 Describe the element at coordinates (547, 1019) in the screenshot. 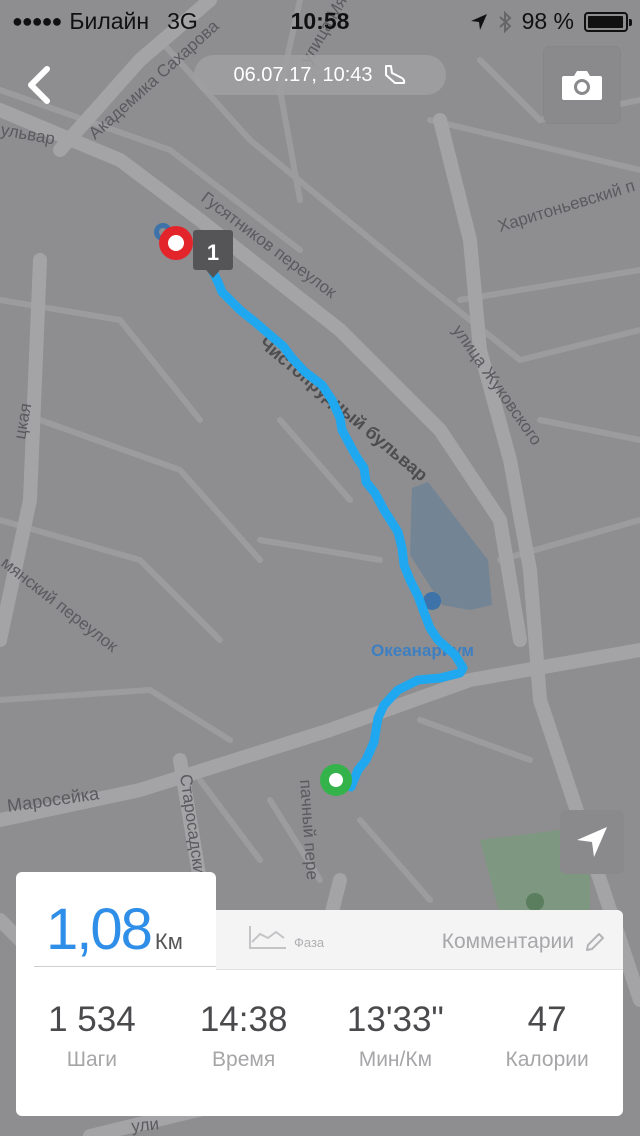

I see `stat-calories-value: 47` at that location.